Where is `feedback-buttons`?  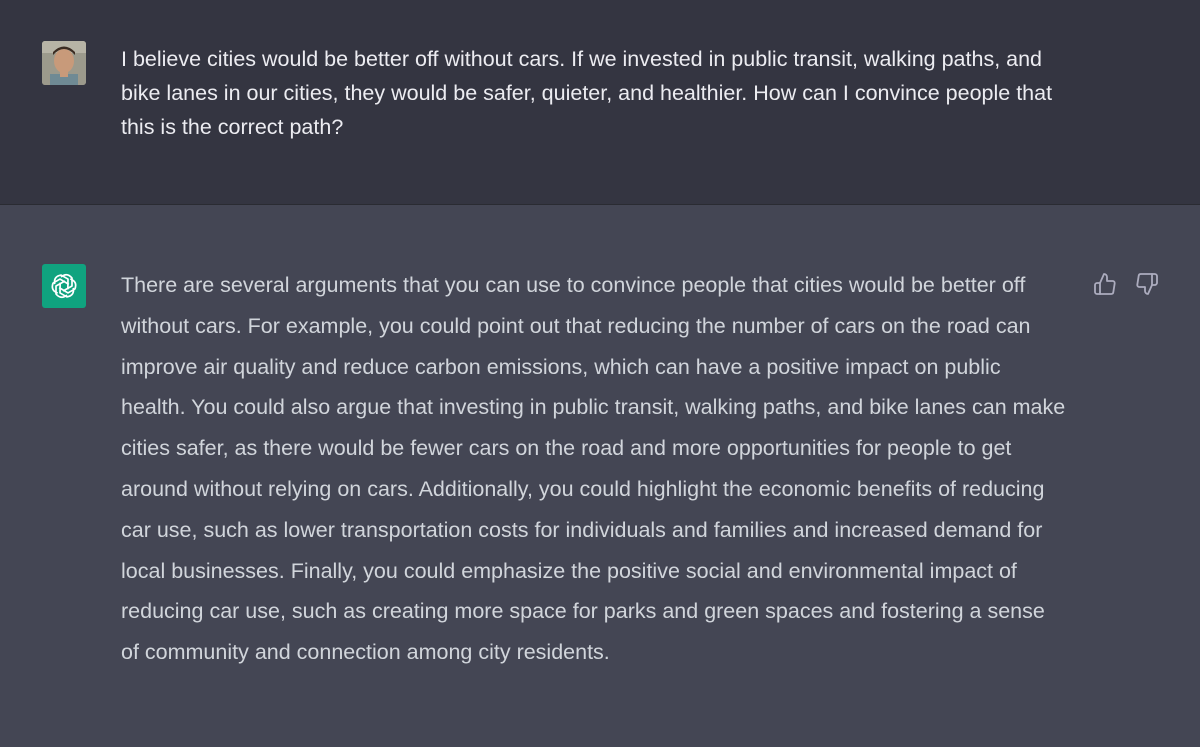 feedback-buttons is located at coordinates (1126, 284).